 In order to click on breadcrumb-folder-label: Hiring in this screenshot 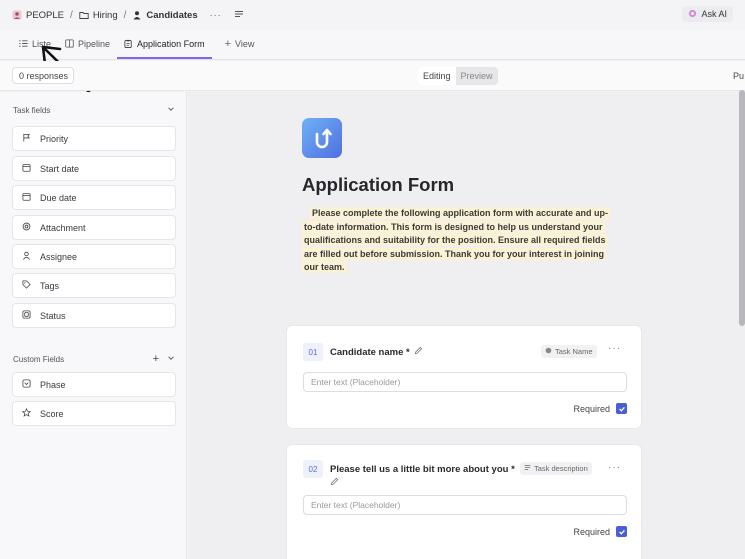, I will do `click(105, 15)`.